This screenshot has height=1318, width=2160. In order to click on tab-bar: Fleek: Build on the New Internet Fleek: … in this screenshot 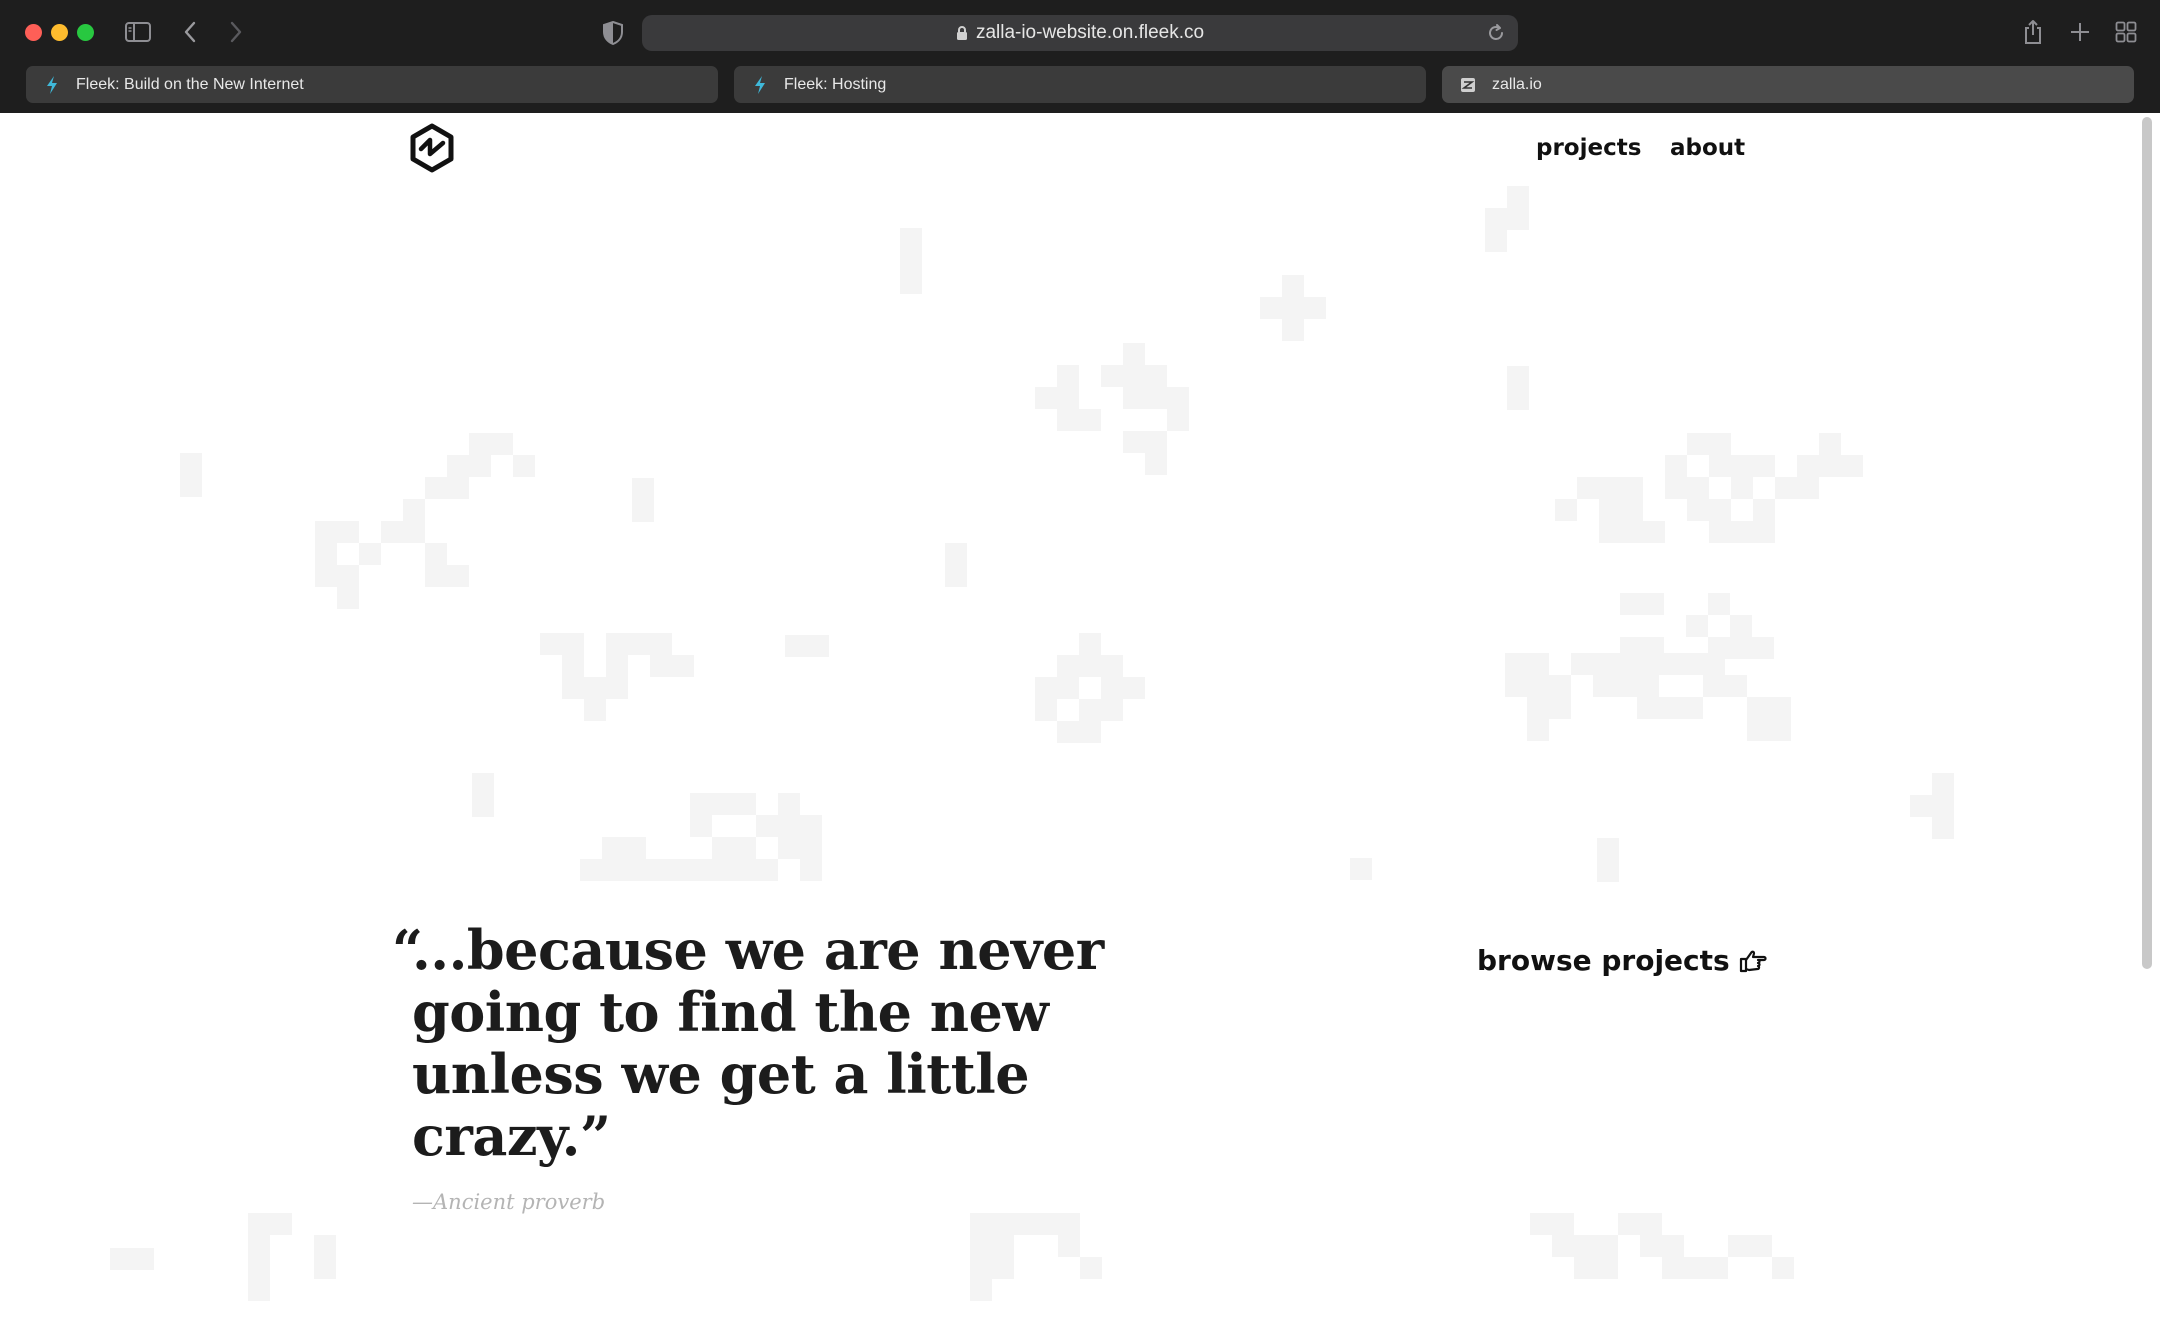, I will do `click(1080, 89)`.